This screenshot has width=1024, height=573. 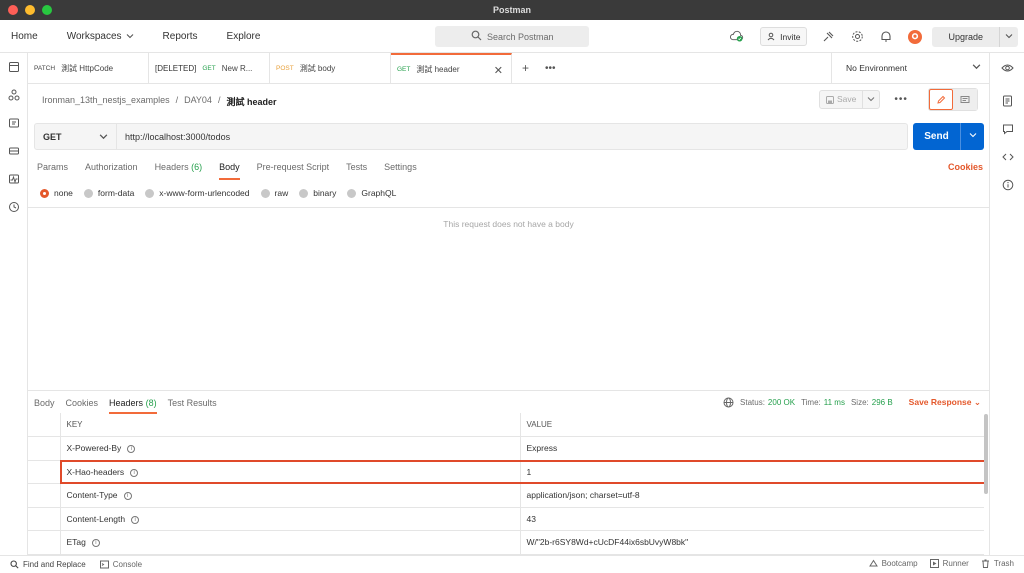 What do you see at coordinates (82, 403) in the screenshot?
I see `response-tab-cookies: Cookies` at bounding box center [82, 403].